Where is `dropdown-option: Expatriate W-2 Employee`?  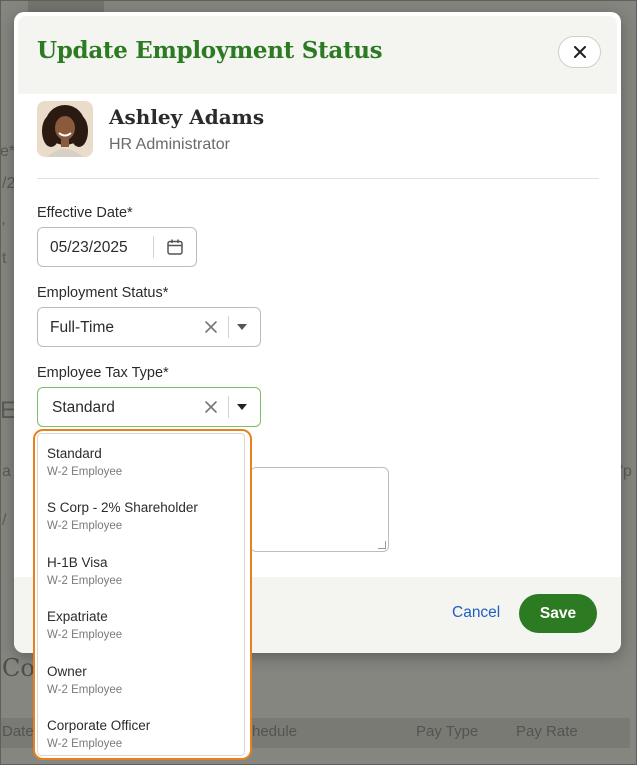 dropdown-option: Expatriate W-2 Employee is located at coordinates (142, 625).